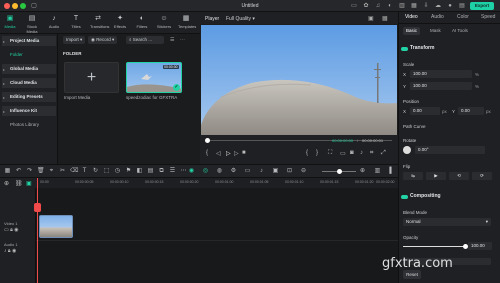 This screenshot has height=283, width=500. What do you see at coordinates (377, 171) in the screenshot?
I see `grid-view-icon: ▥` at bounding box center [377, 171].